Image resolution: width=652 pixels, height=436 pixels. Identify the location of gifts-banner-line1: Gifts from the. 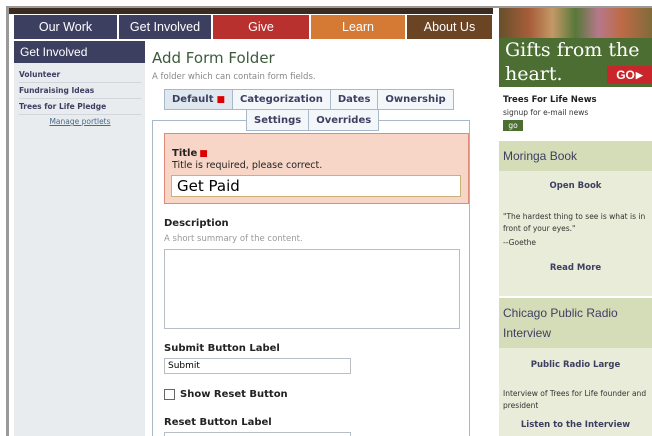
(572, 50).